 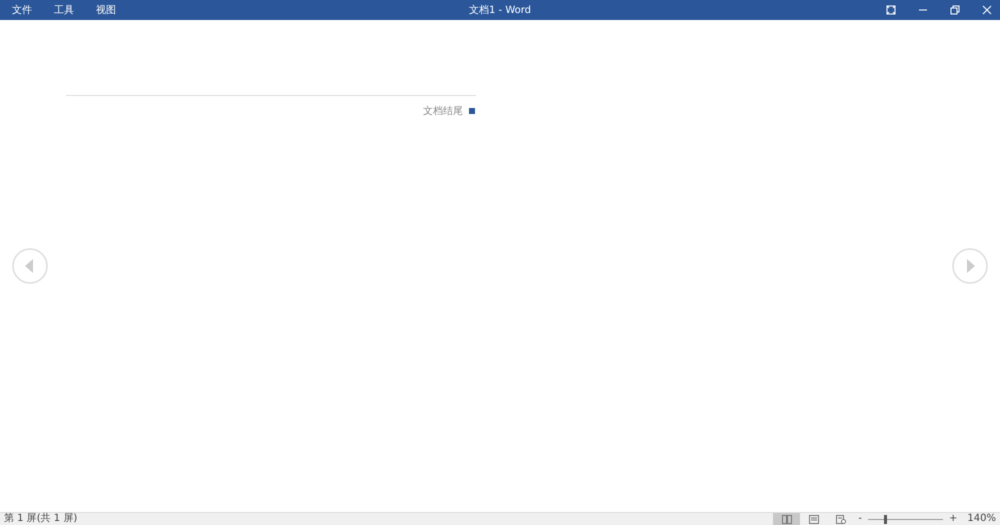 I want to click on close-icon, so click(x=987, y=10).